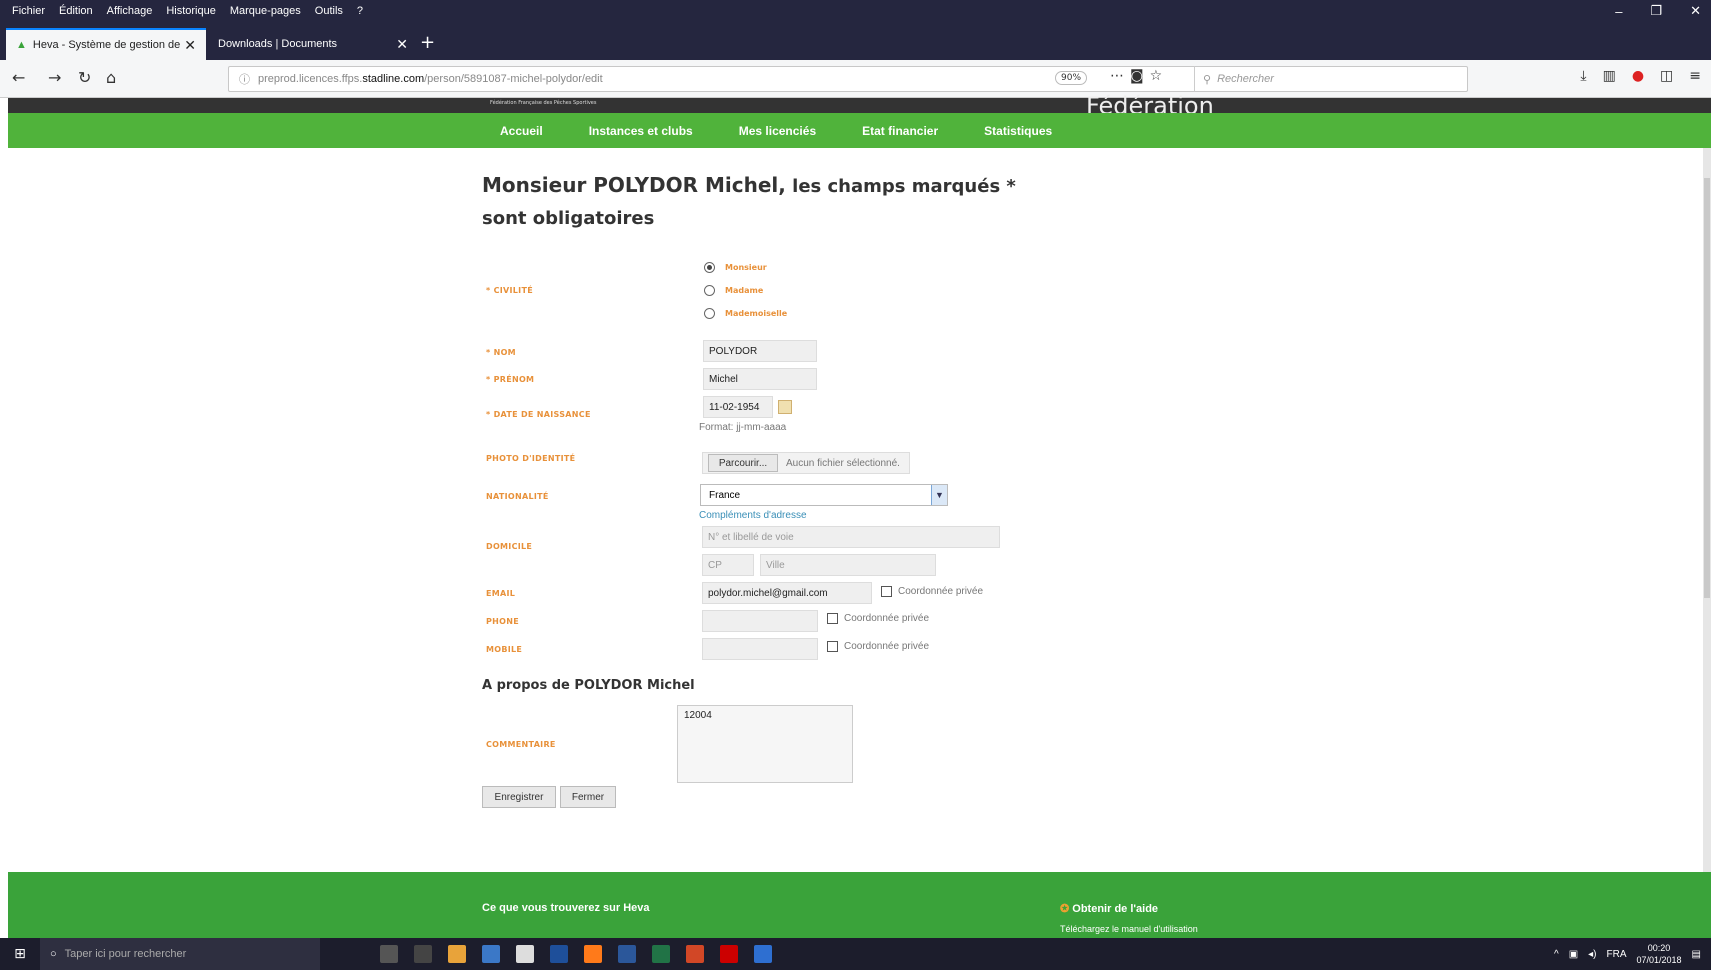 The width and height of the screenshot is (1711, 970). What do you see at coordinates (559, 954) in the screenshot?
I see `app-icon` at bounding box center [559, 954].